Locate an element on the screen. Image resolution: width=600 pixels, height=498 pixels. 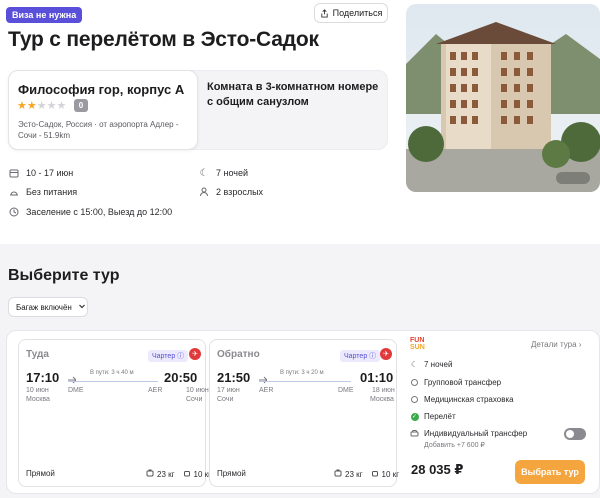
person-icon is located at coordinates (204, 192).